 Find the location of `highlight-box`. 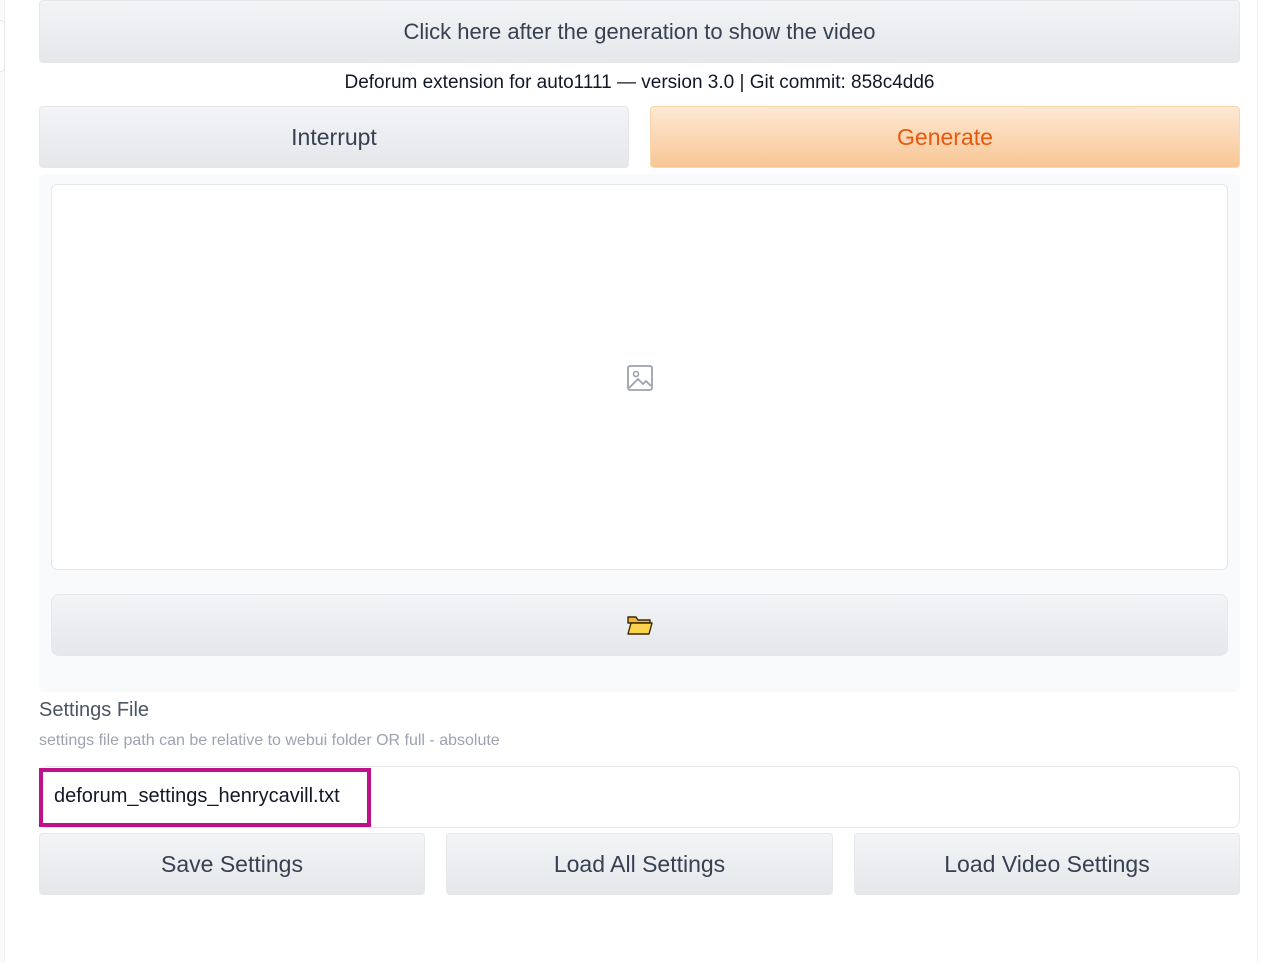

highlight-box is located at coordinates (205, 797).